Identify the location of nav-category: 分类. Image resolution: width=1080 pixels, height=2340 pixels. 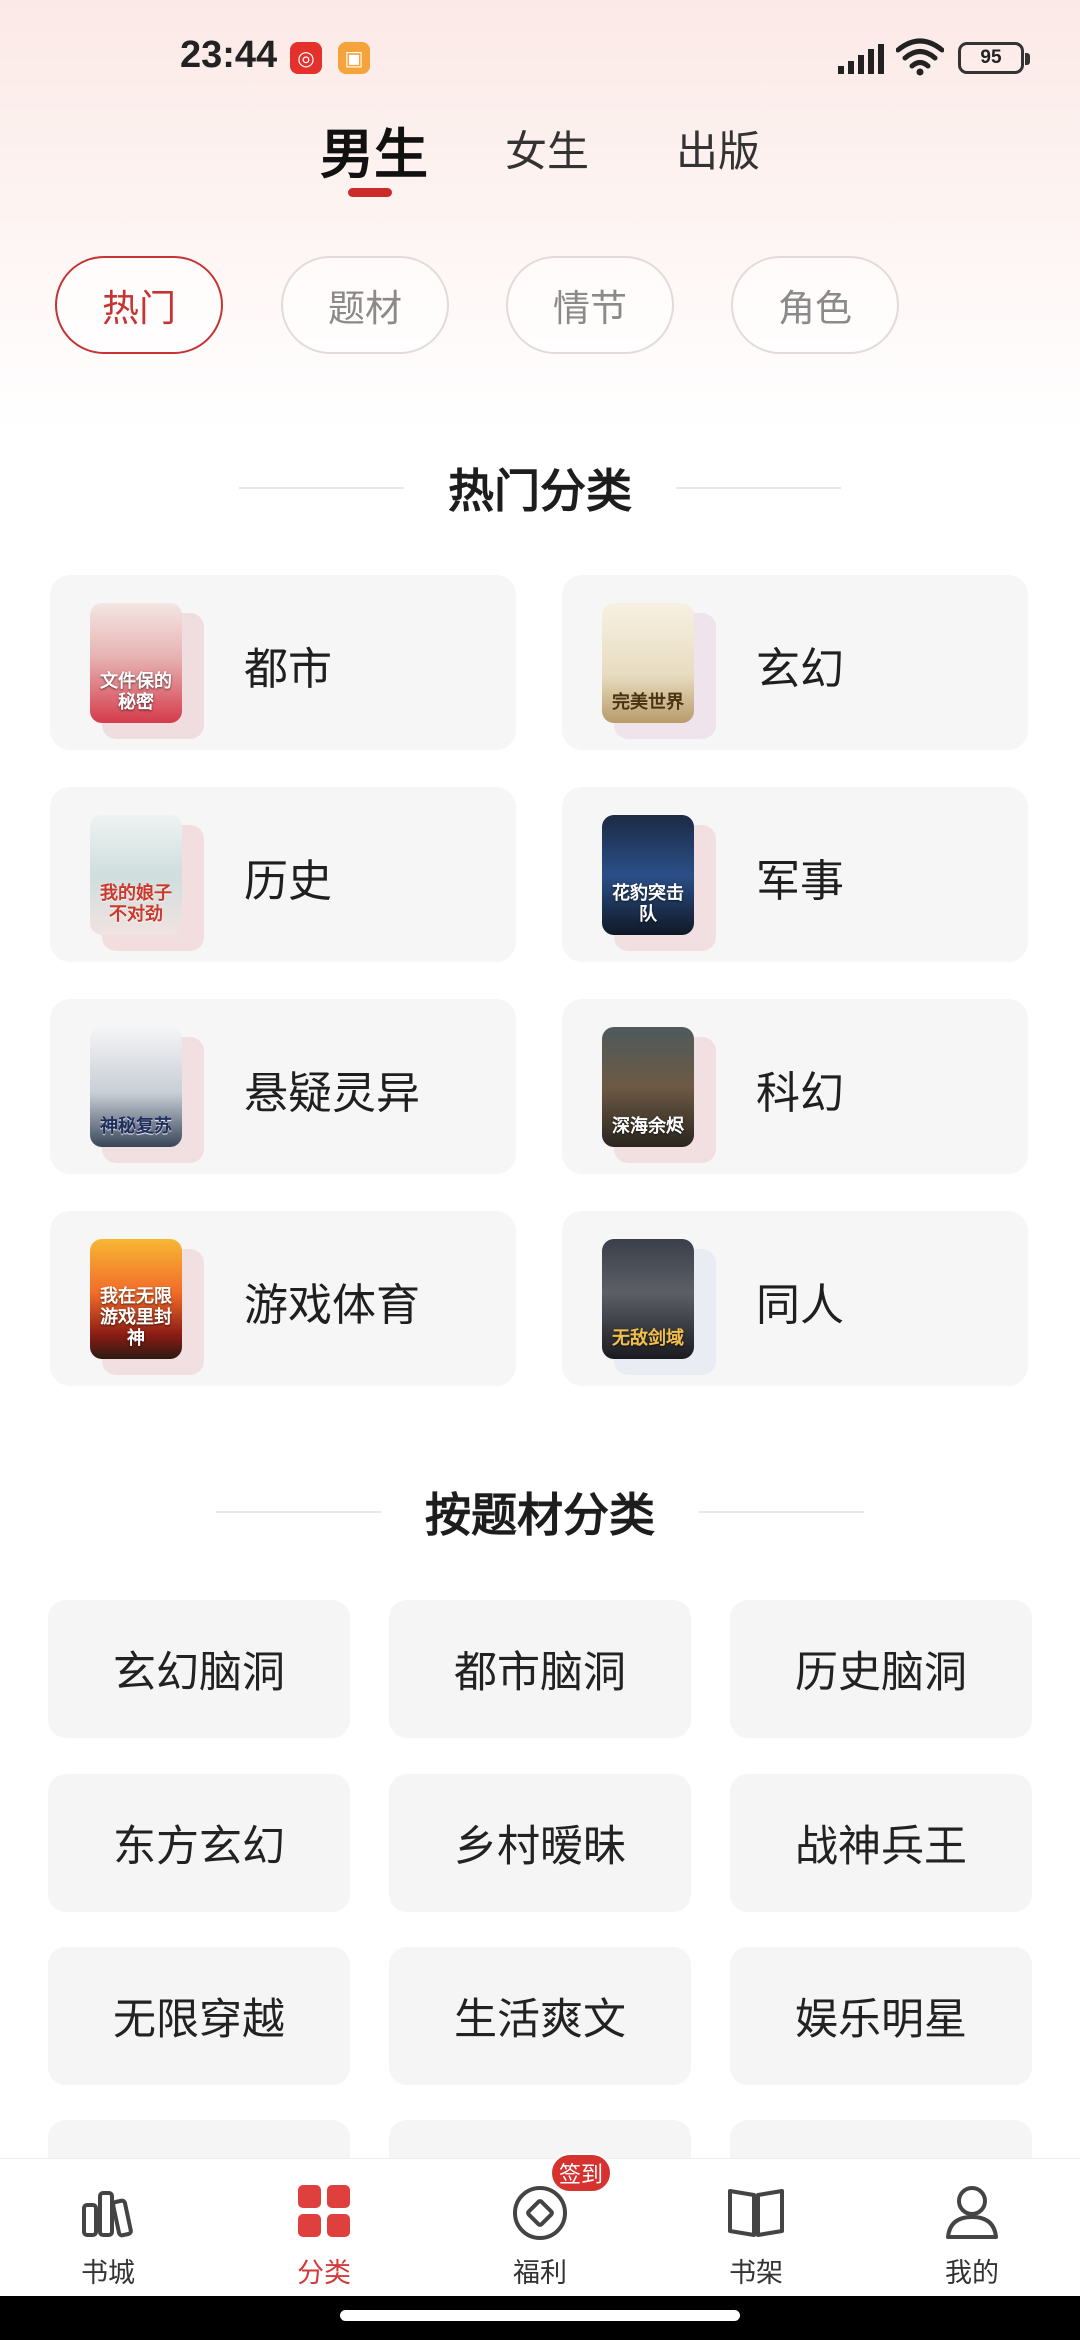
(324, 2228).